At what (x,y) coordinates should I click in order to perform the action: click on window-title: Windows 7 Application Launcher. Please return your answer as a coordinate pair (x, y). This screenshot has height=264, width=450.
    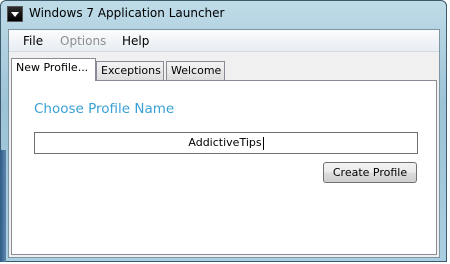
    Looking at the image, I should click on (127, 13).